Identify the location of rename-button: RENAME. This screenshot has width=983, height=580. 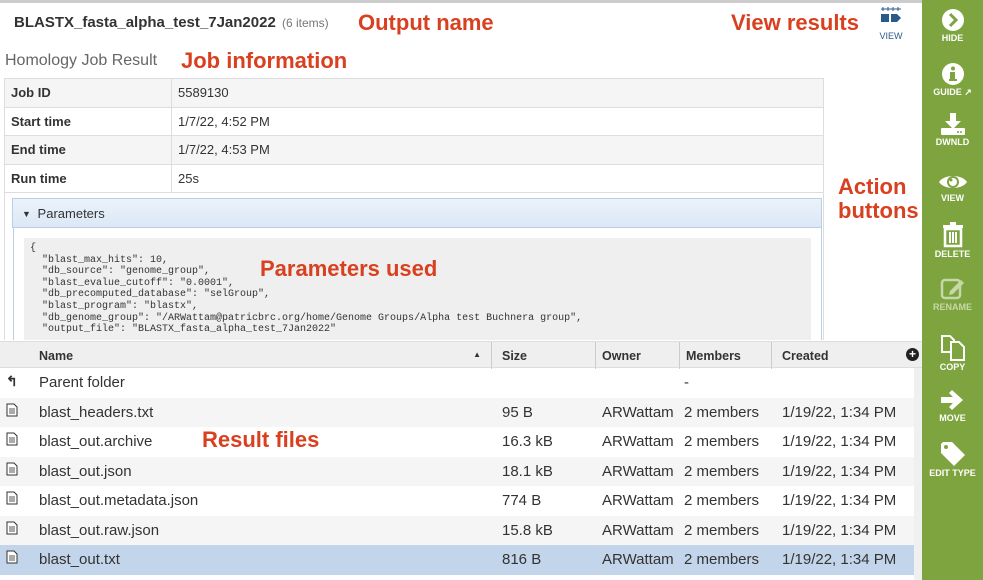
(952, 293).